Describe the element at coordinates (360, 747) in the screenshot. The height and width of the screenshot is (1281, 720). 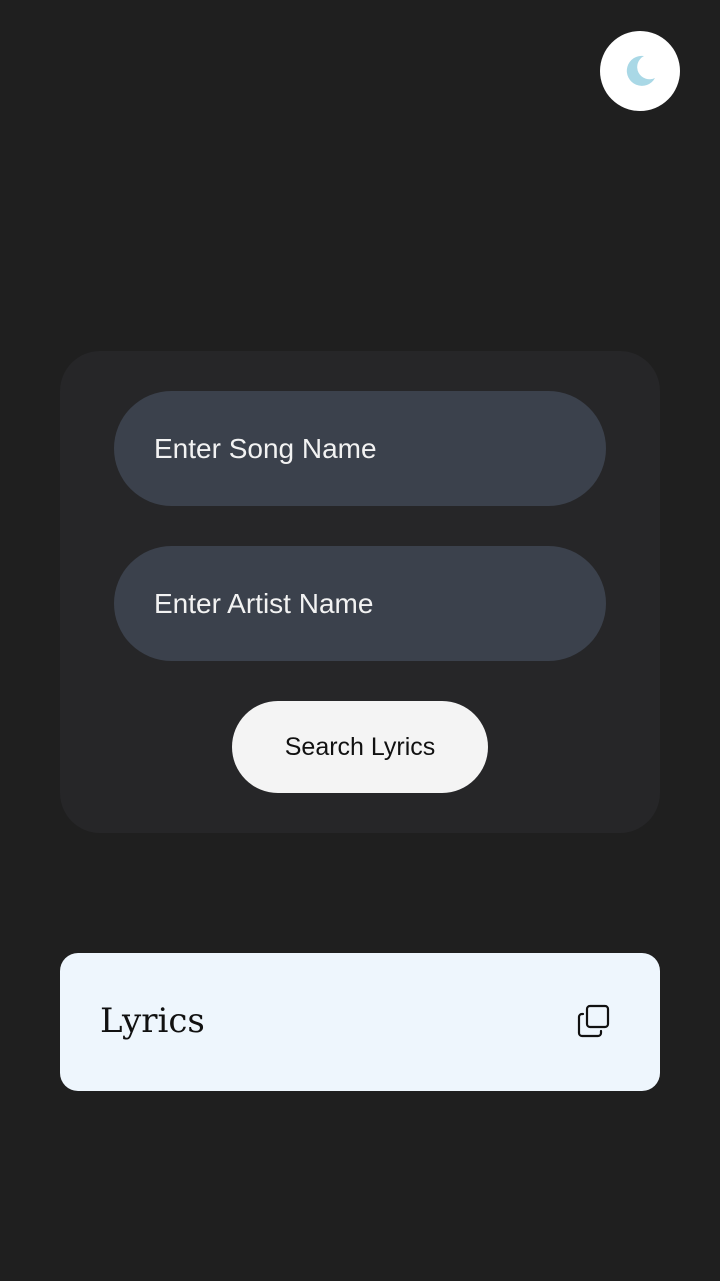
I see `search-lyrics-button: Search Lyrics` at that location.